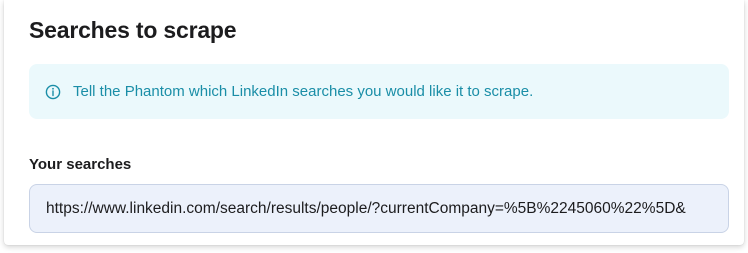  I want to click on section-title: Searches to scrape, so click(133, 30).